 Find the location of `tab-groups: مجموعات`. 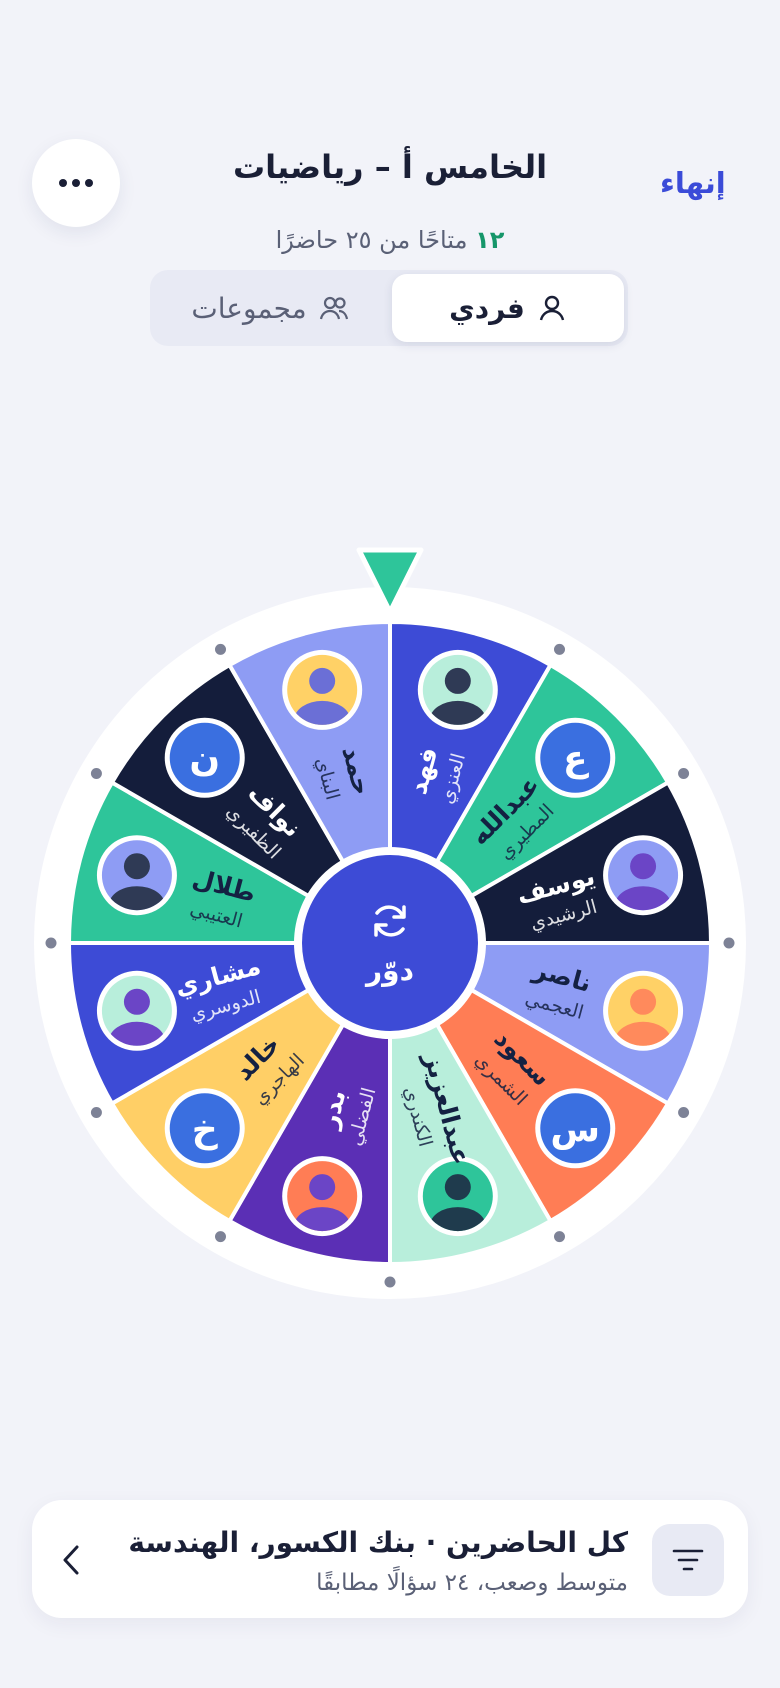

tab-groups: مجموعات is located at coordinates (270, 308).